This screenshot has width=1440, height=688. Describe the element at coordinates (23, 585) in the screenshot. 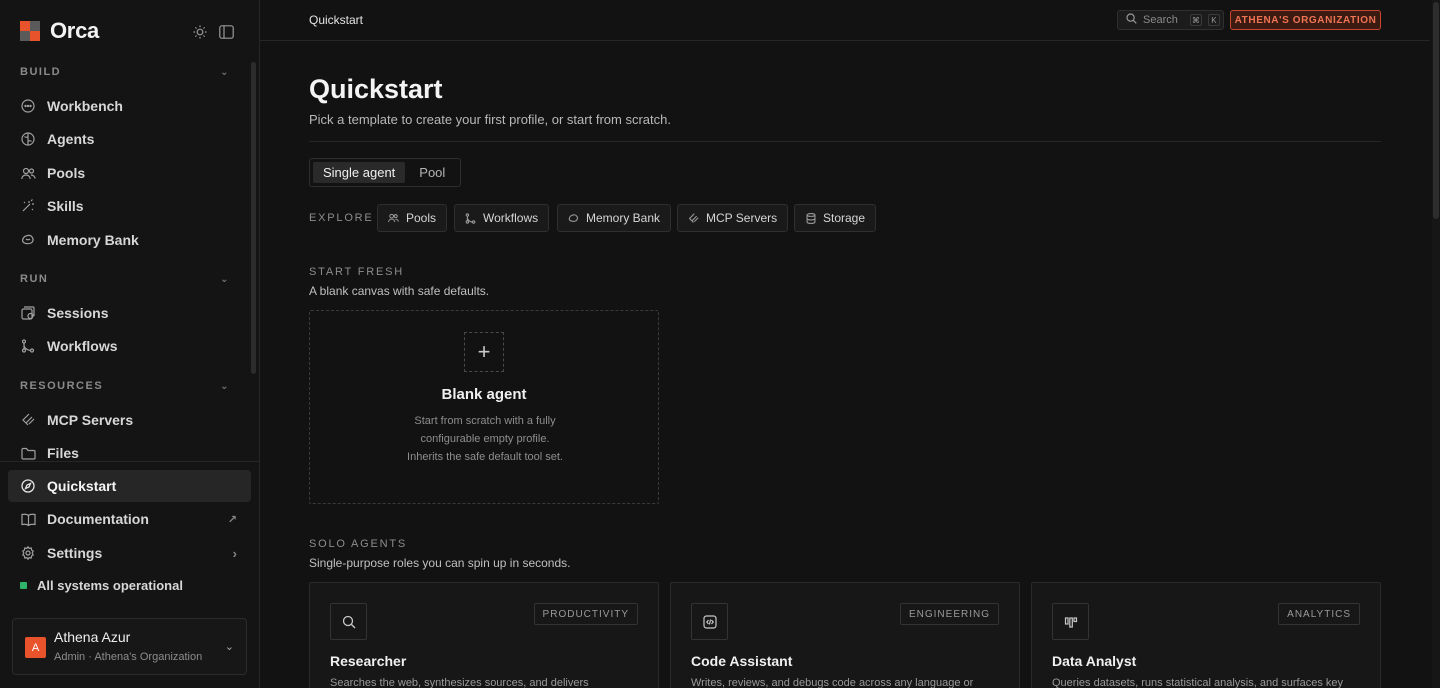

I see `status-dot-icon` at that location.